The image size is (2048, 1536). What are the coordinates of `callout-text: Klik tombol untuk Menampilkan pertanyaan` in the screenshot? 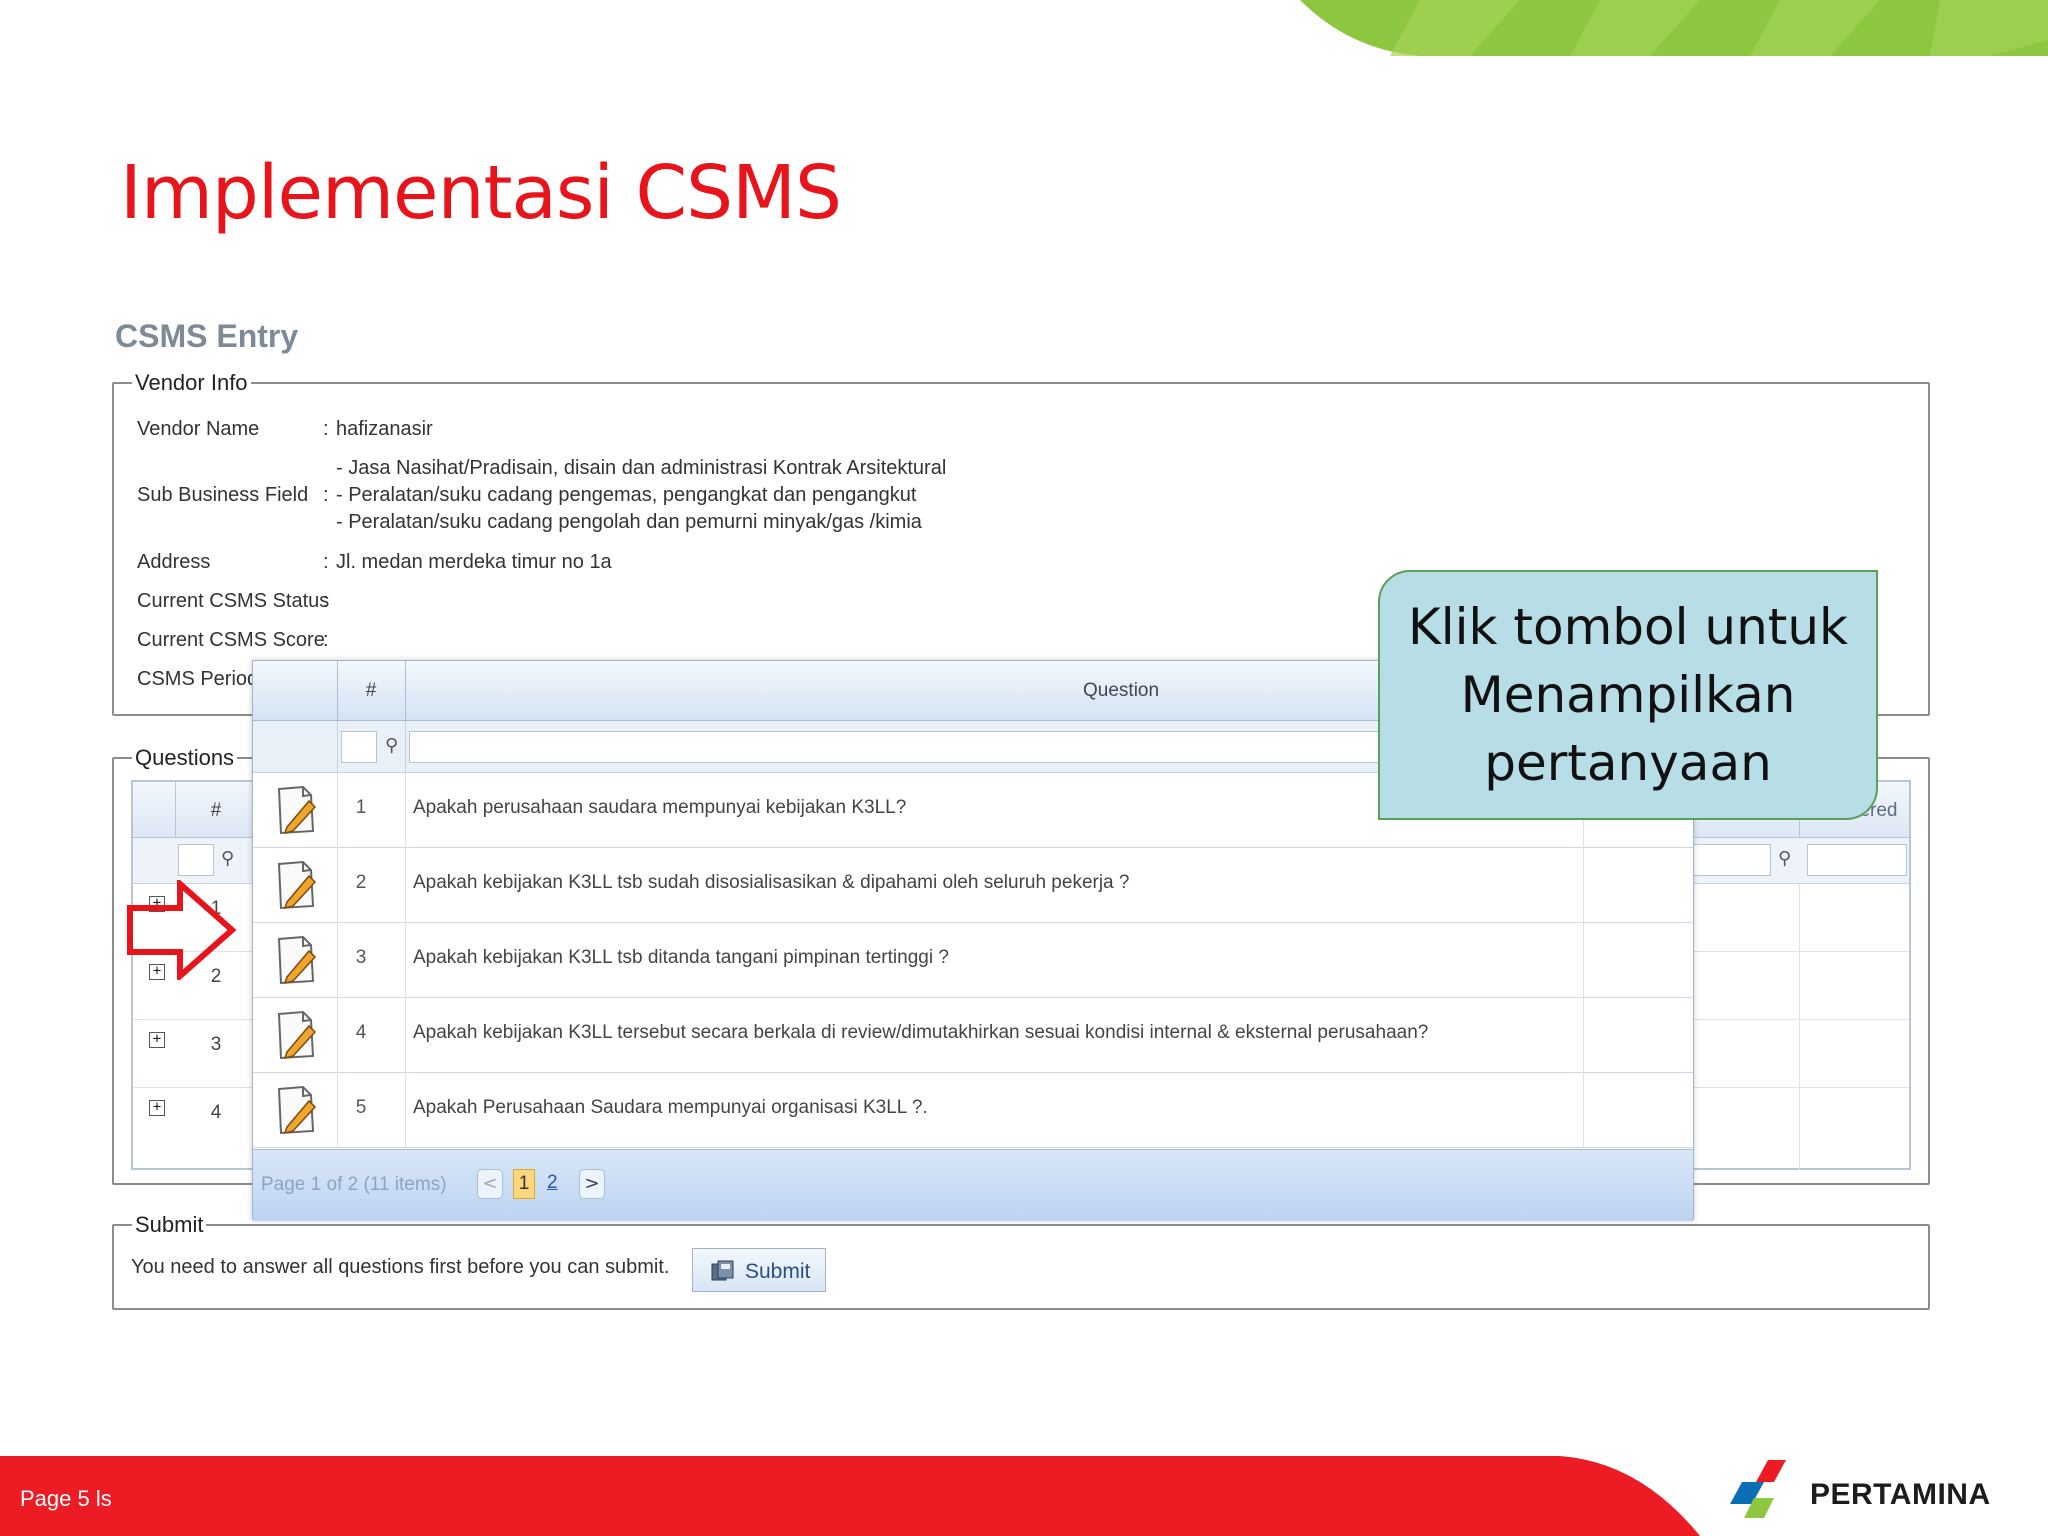 It's located at (1628, 695).